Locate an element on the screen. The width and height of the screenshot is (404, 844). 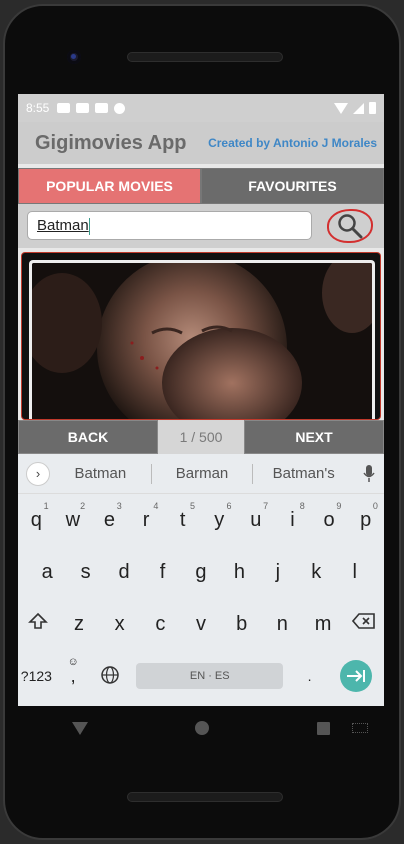
enter-key is located at coordinates (356, 676).